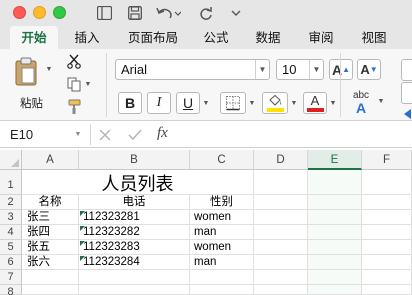  I want to click on column-header-c: C, so click(222, 160).